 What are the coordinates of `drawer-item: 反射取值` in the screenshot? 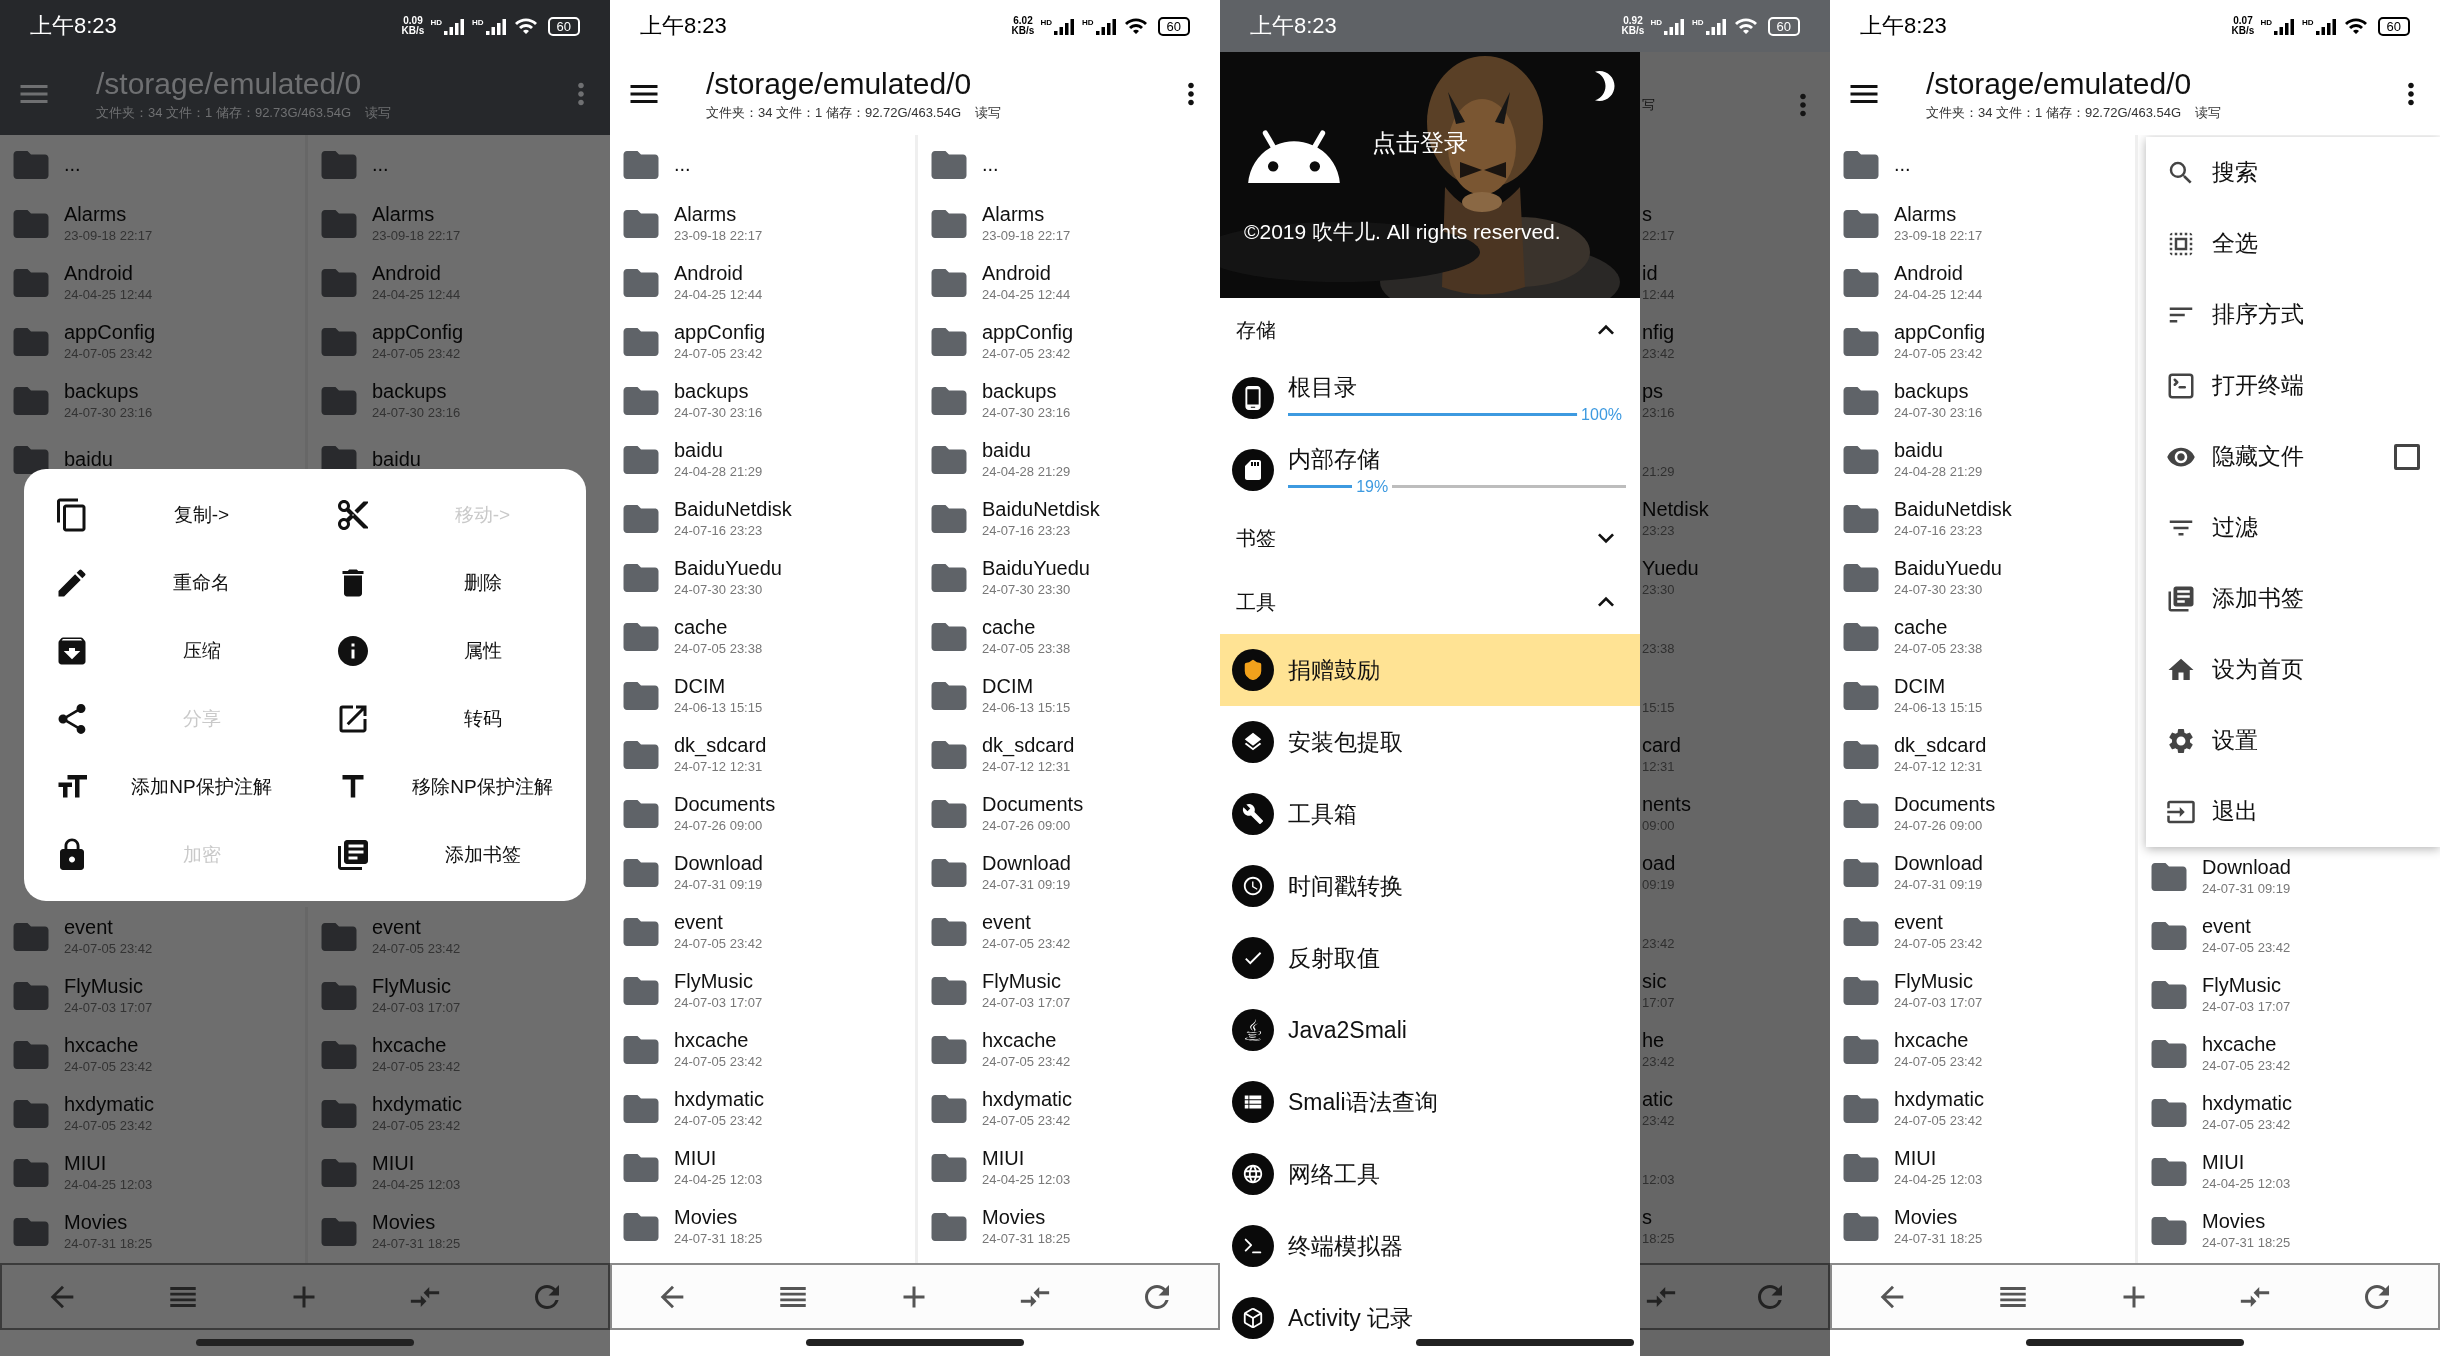 It's located at (1430, 958).